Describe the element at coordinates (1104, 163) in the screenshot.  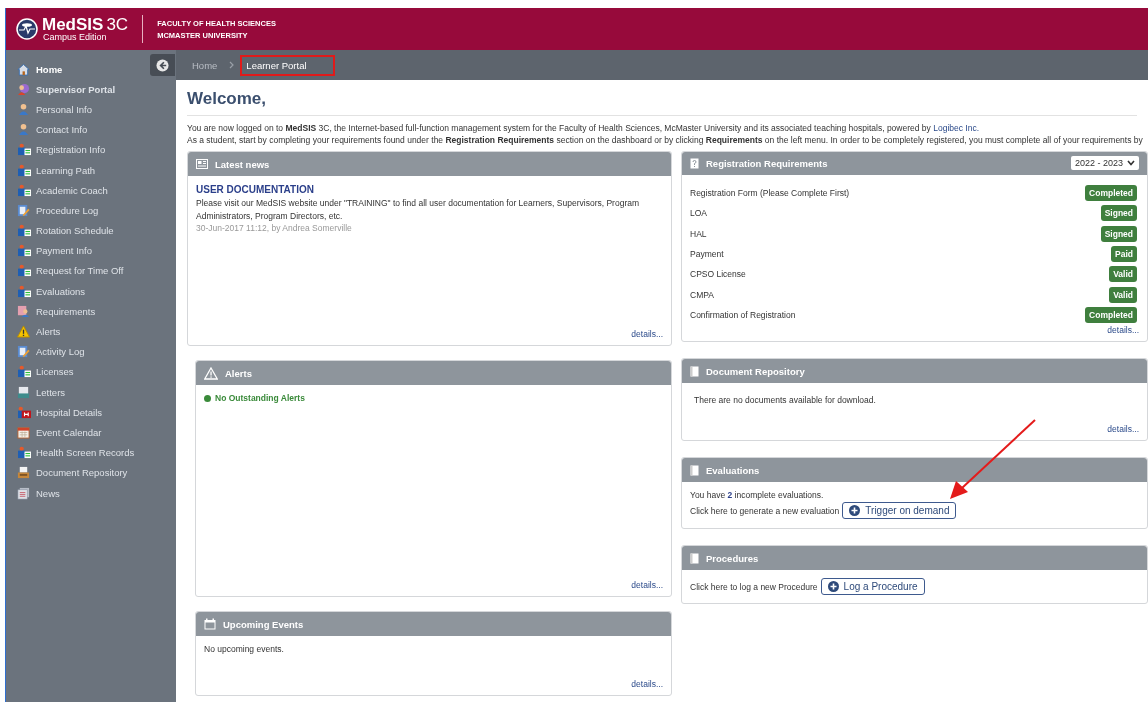
I see `year-select: 2022 - 2023` at that location.